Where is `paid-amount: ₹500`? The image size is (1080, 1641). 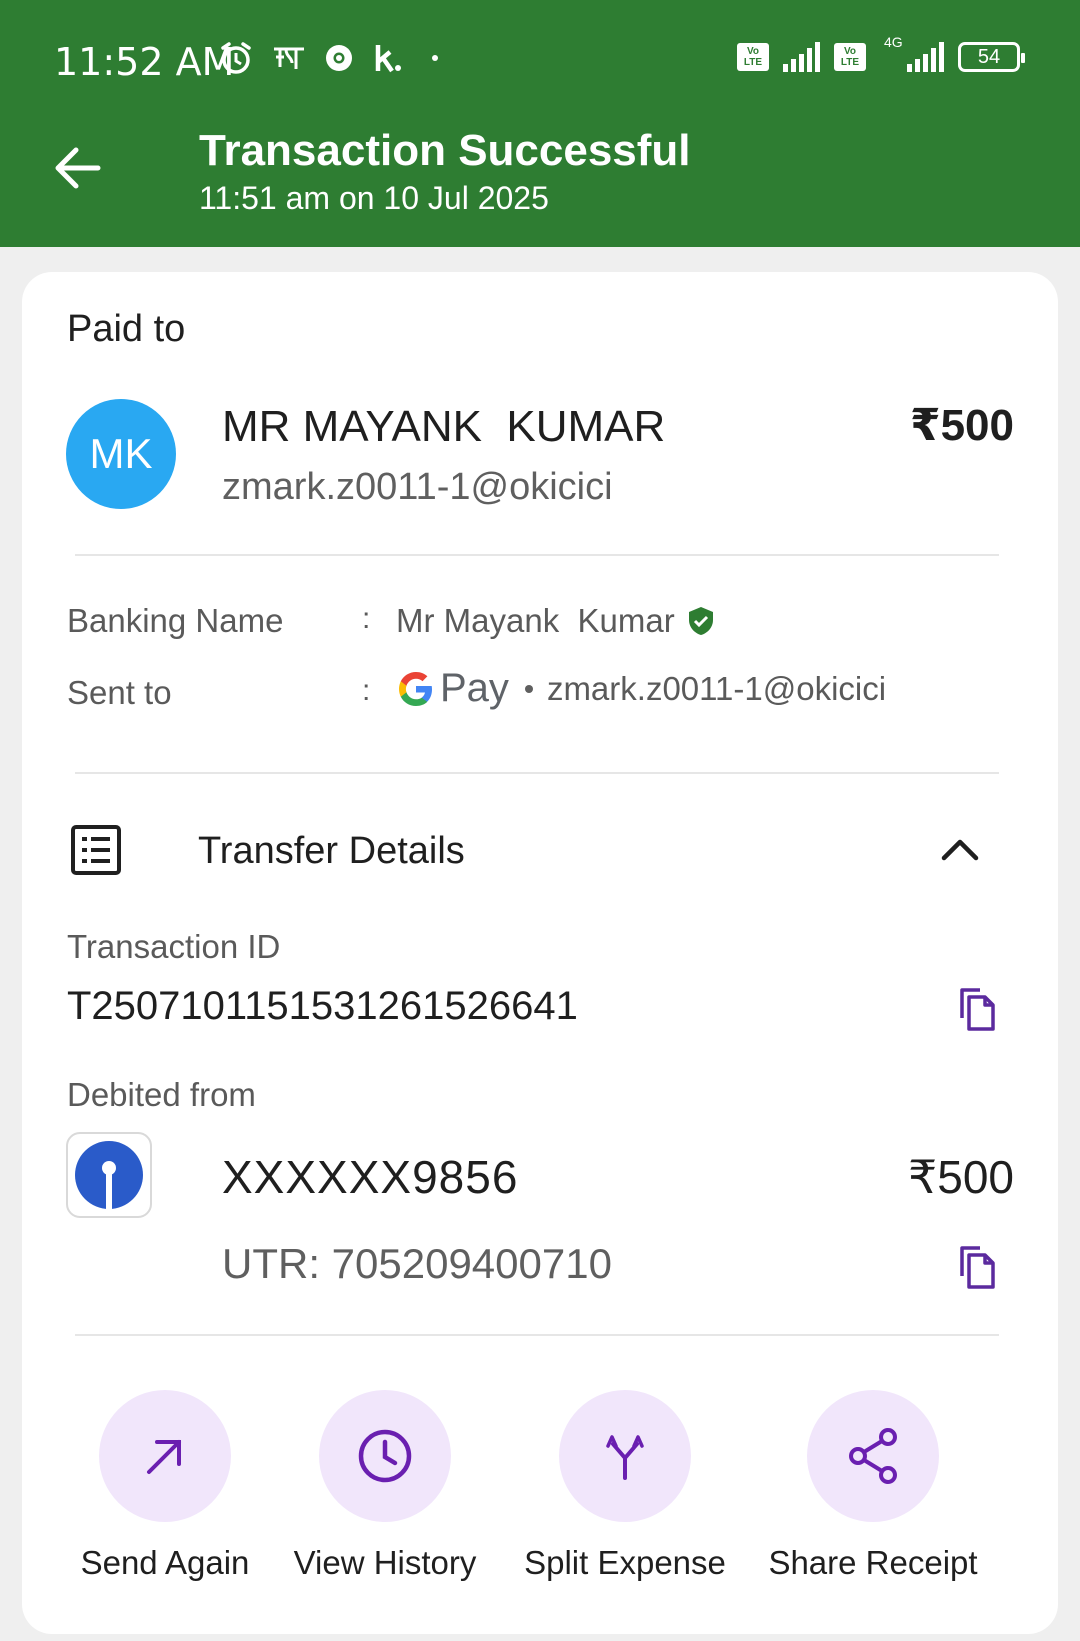 paid-amount: ₹500 is located at coordinates (961, 425).